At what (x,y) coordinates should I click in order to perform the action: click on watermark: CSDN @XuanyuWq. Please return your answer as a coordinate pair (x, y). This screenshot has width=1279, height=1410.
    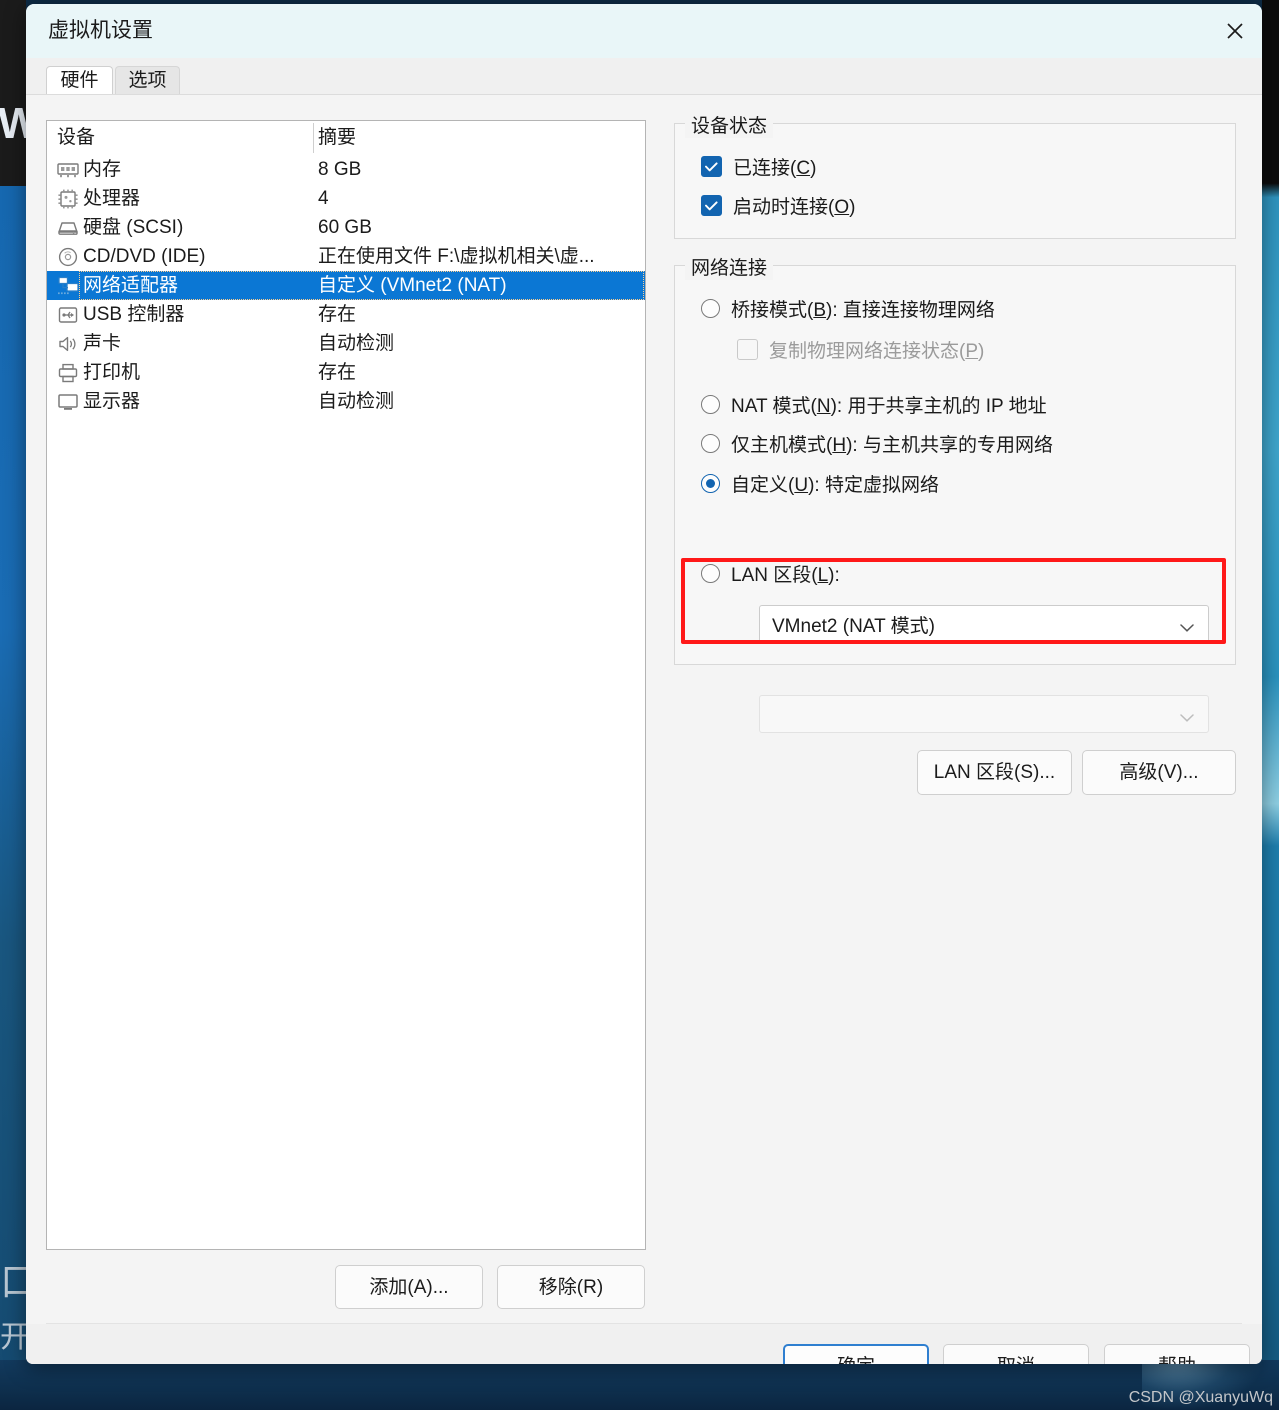
    Looking at the image, I should click on (1200, 1397).